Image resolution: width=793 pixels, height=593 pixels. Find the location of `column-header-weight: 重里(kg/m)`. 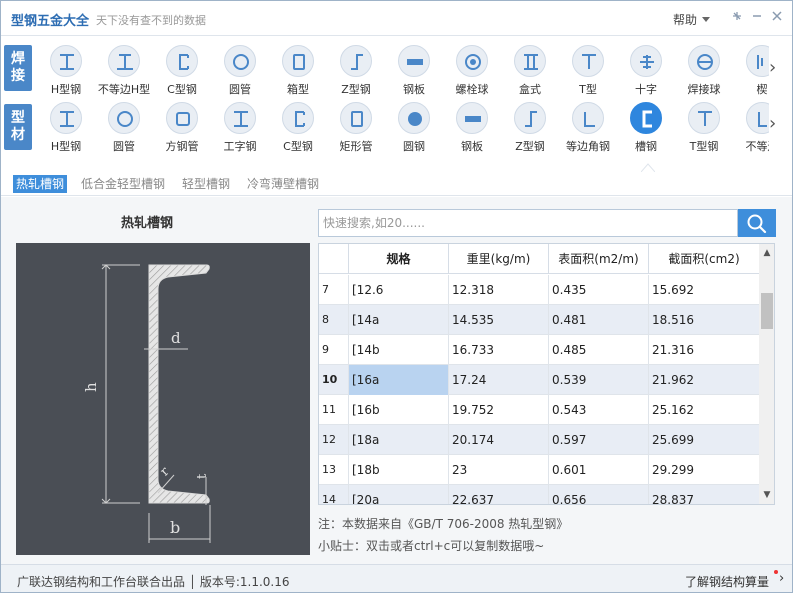

column-header-weight: 重里(kg/m) is located at coordinates (499, 259).